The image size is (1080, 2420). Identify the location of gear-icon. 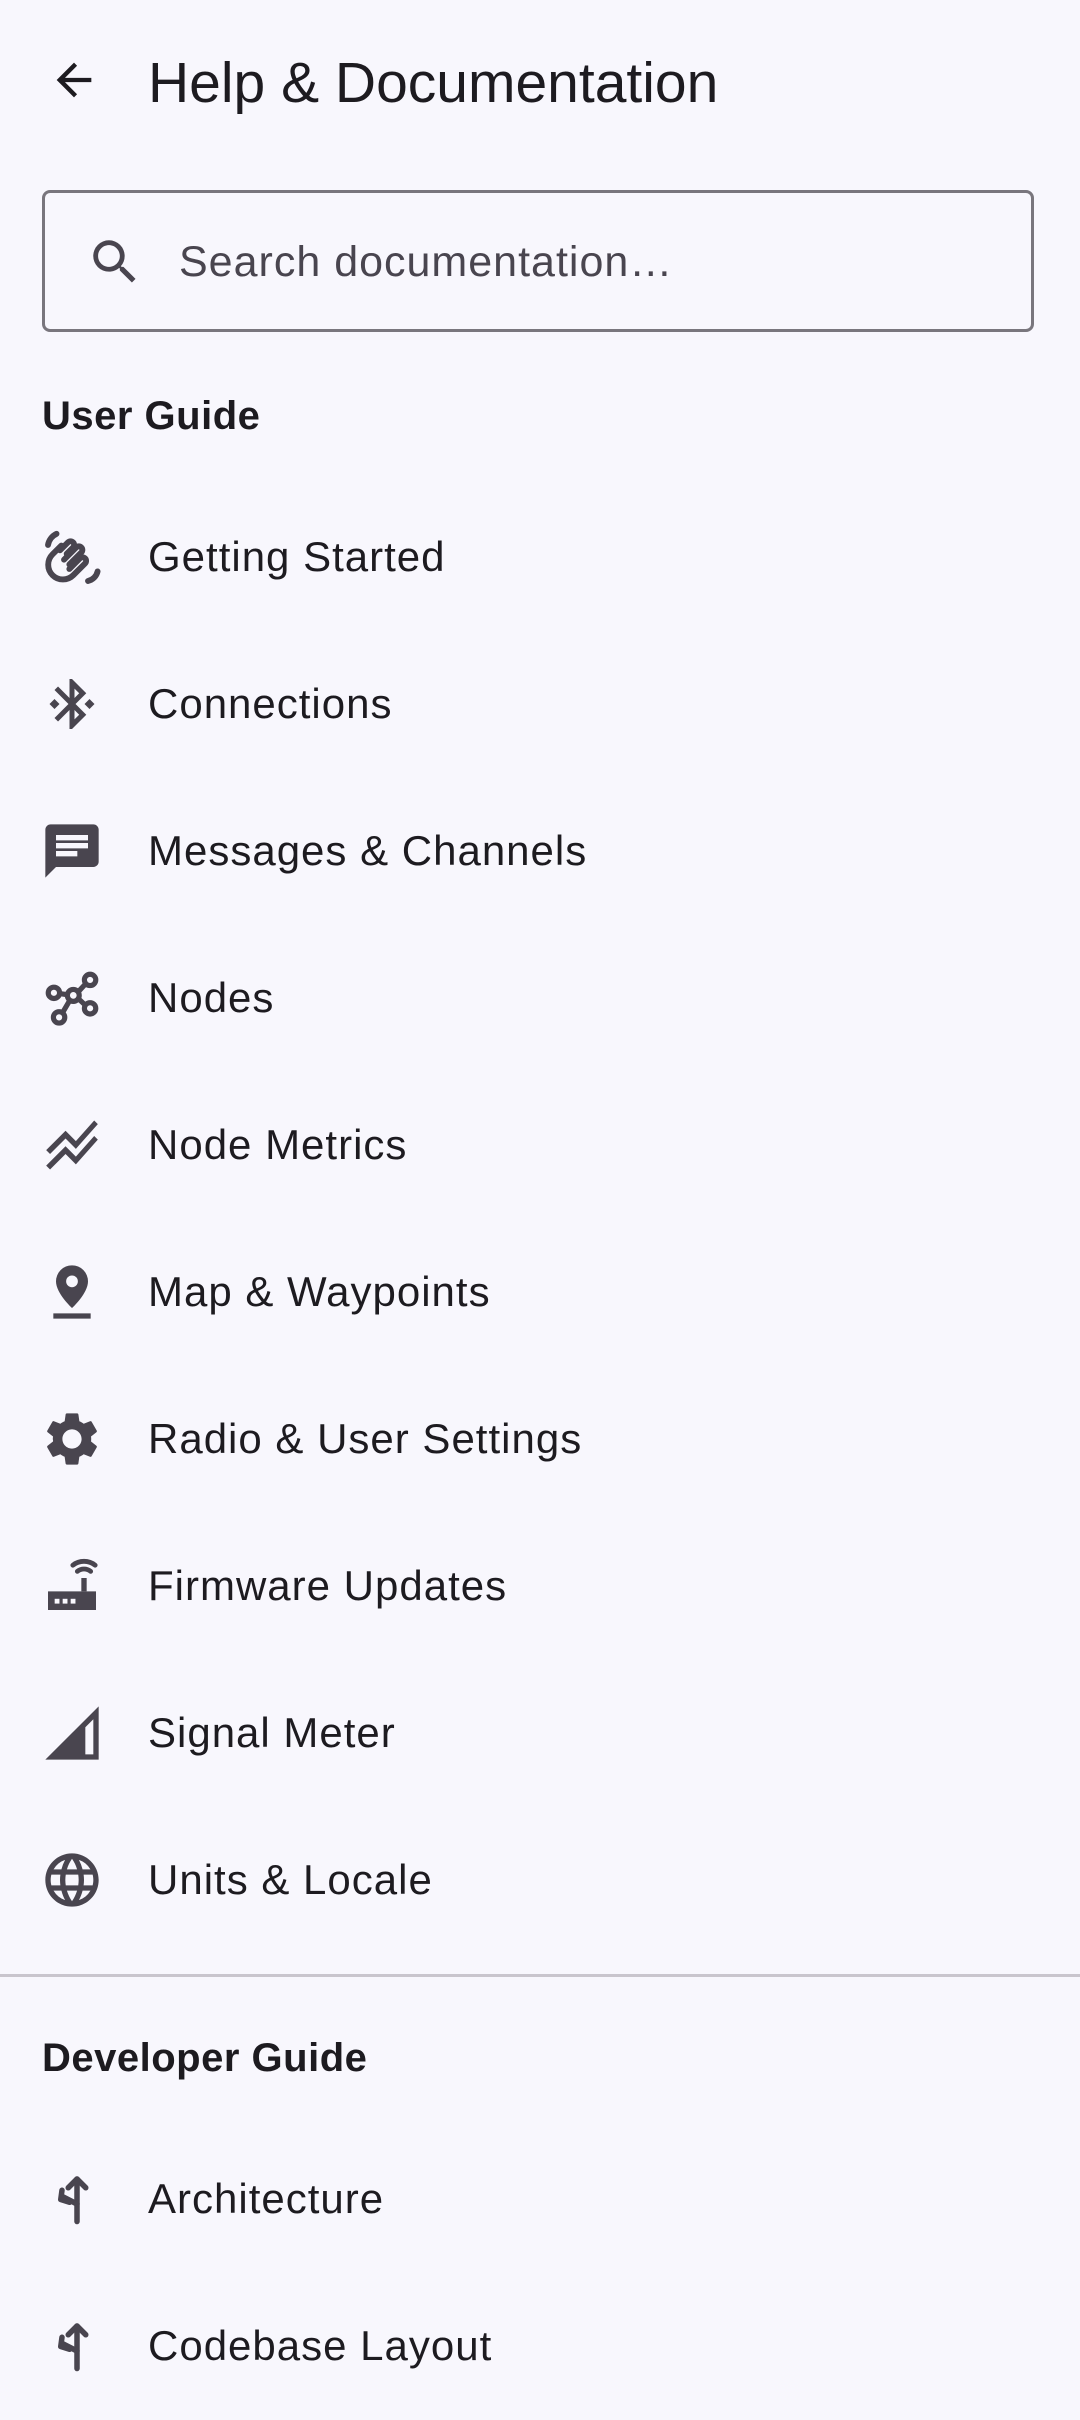
(72, 1439).